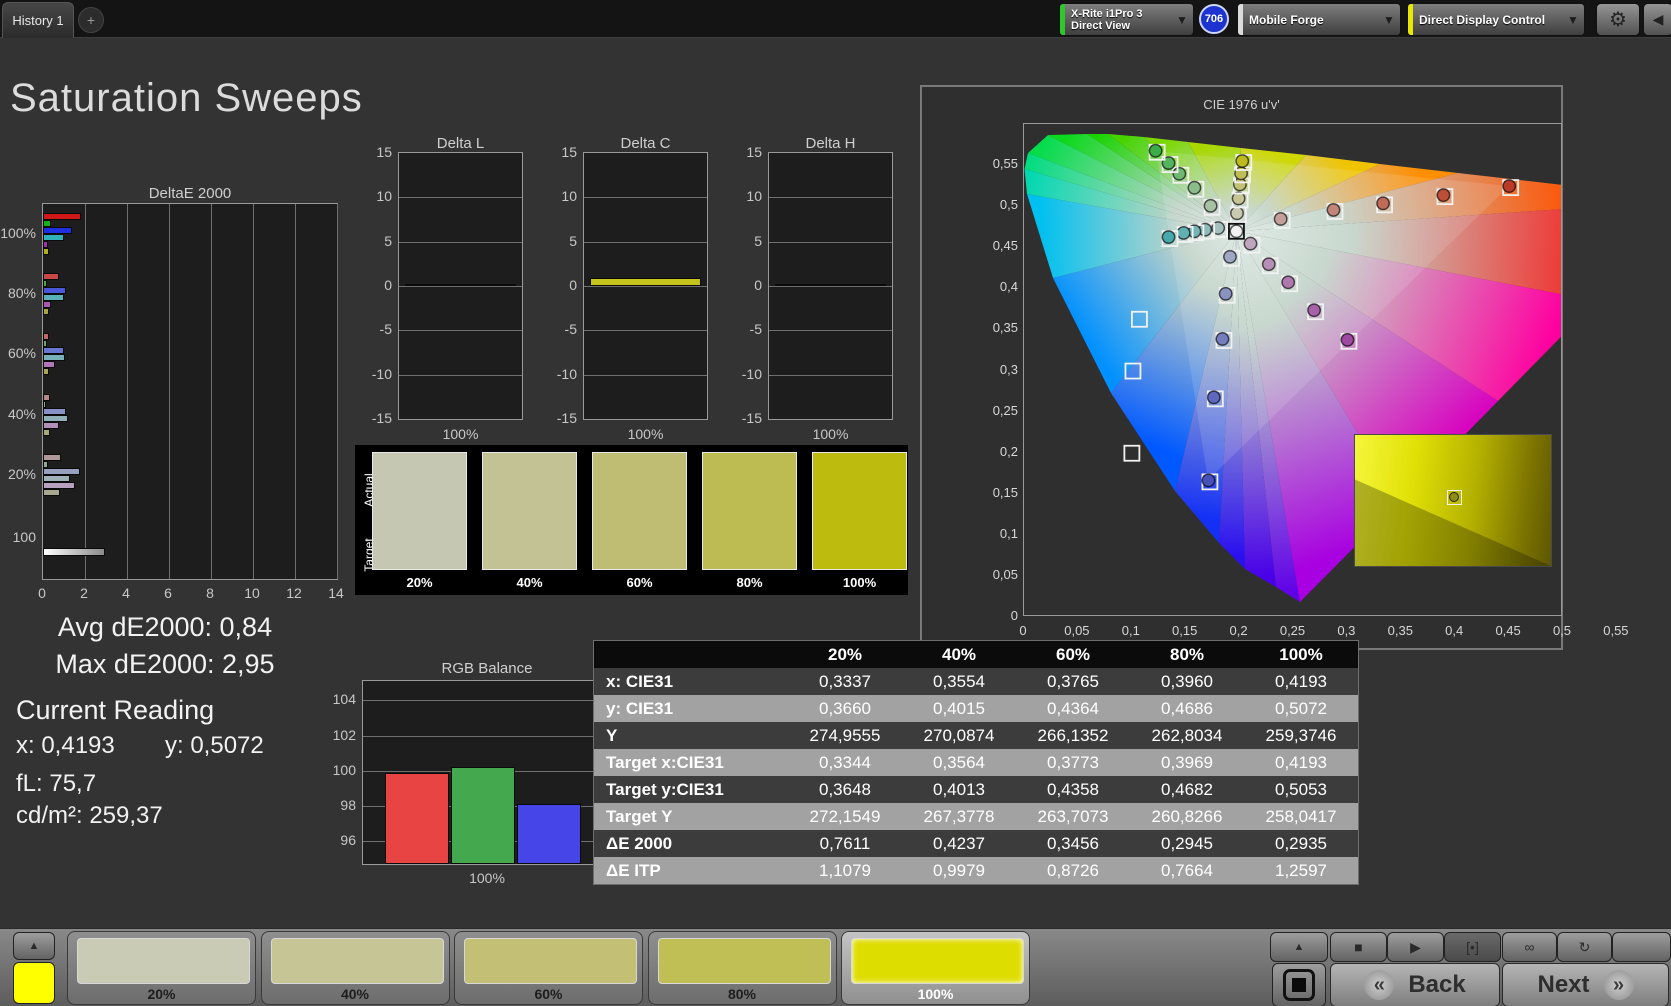  What do you see at coordinates (959, 736) in the screenshot?
I see `table-cell: 270,0874` at bounding box center [959, 736].